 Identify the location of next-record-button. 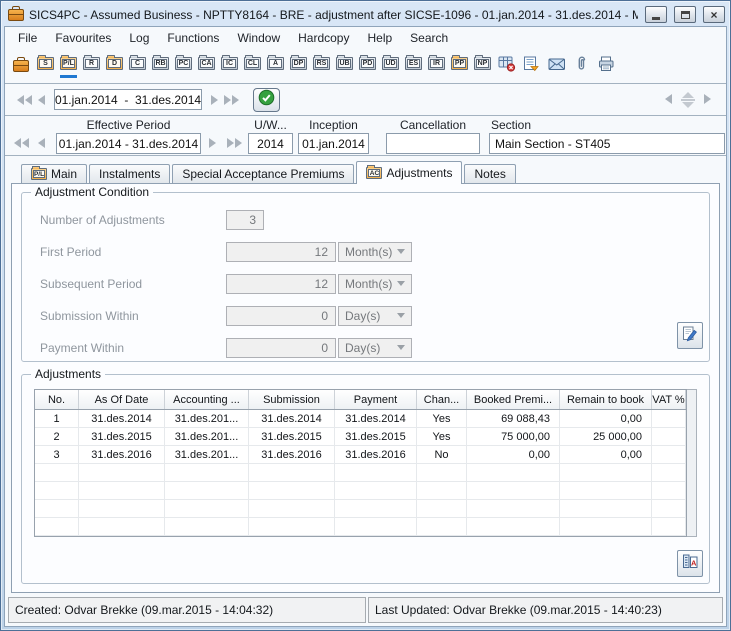
(214, 99).